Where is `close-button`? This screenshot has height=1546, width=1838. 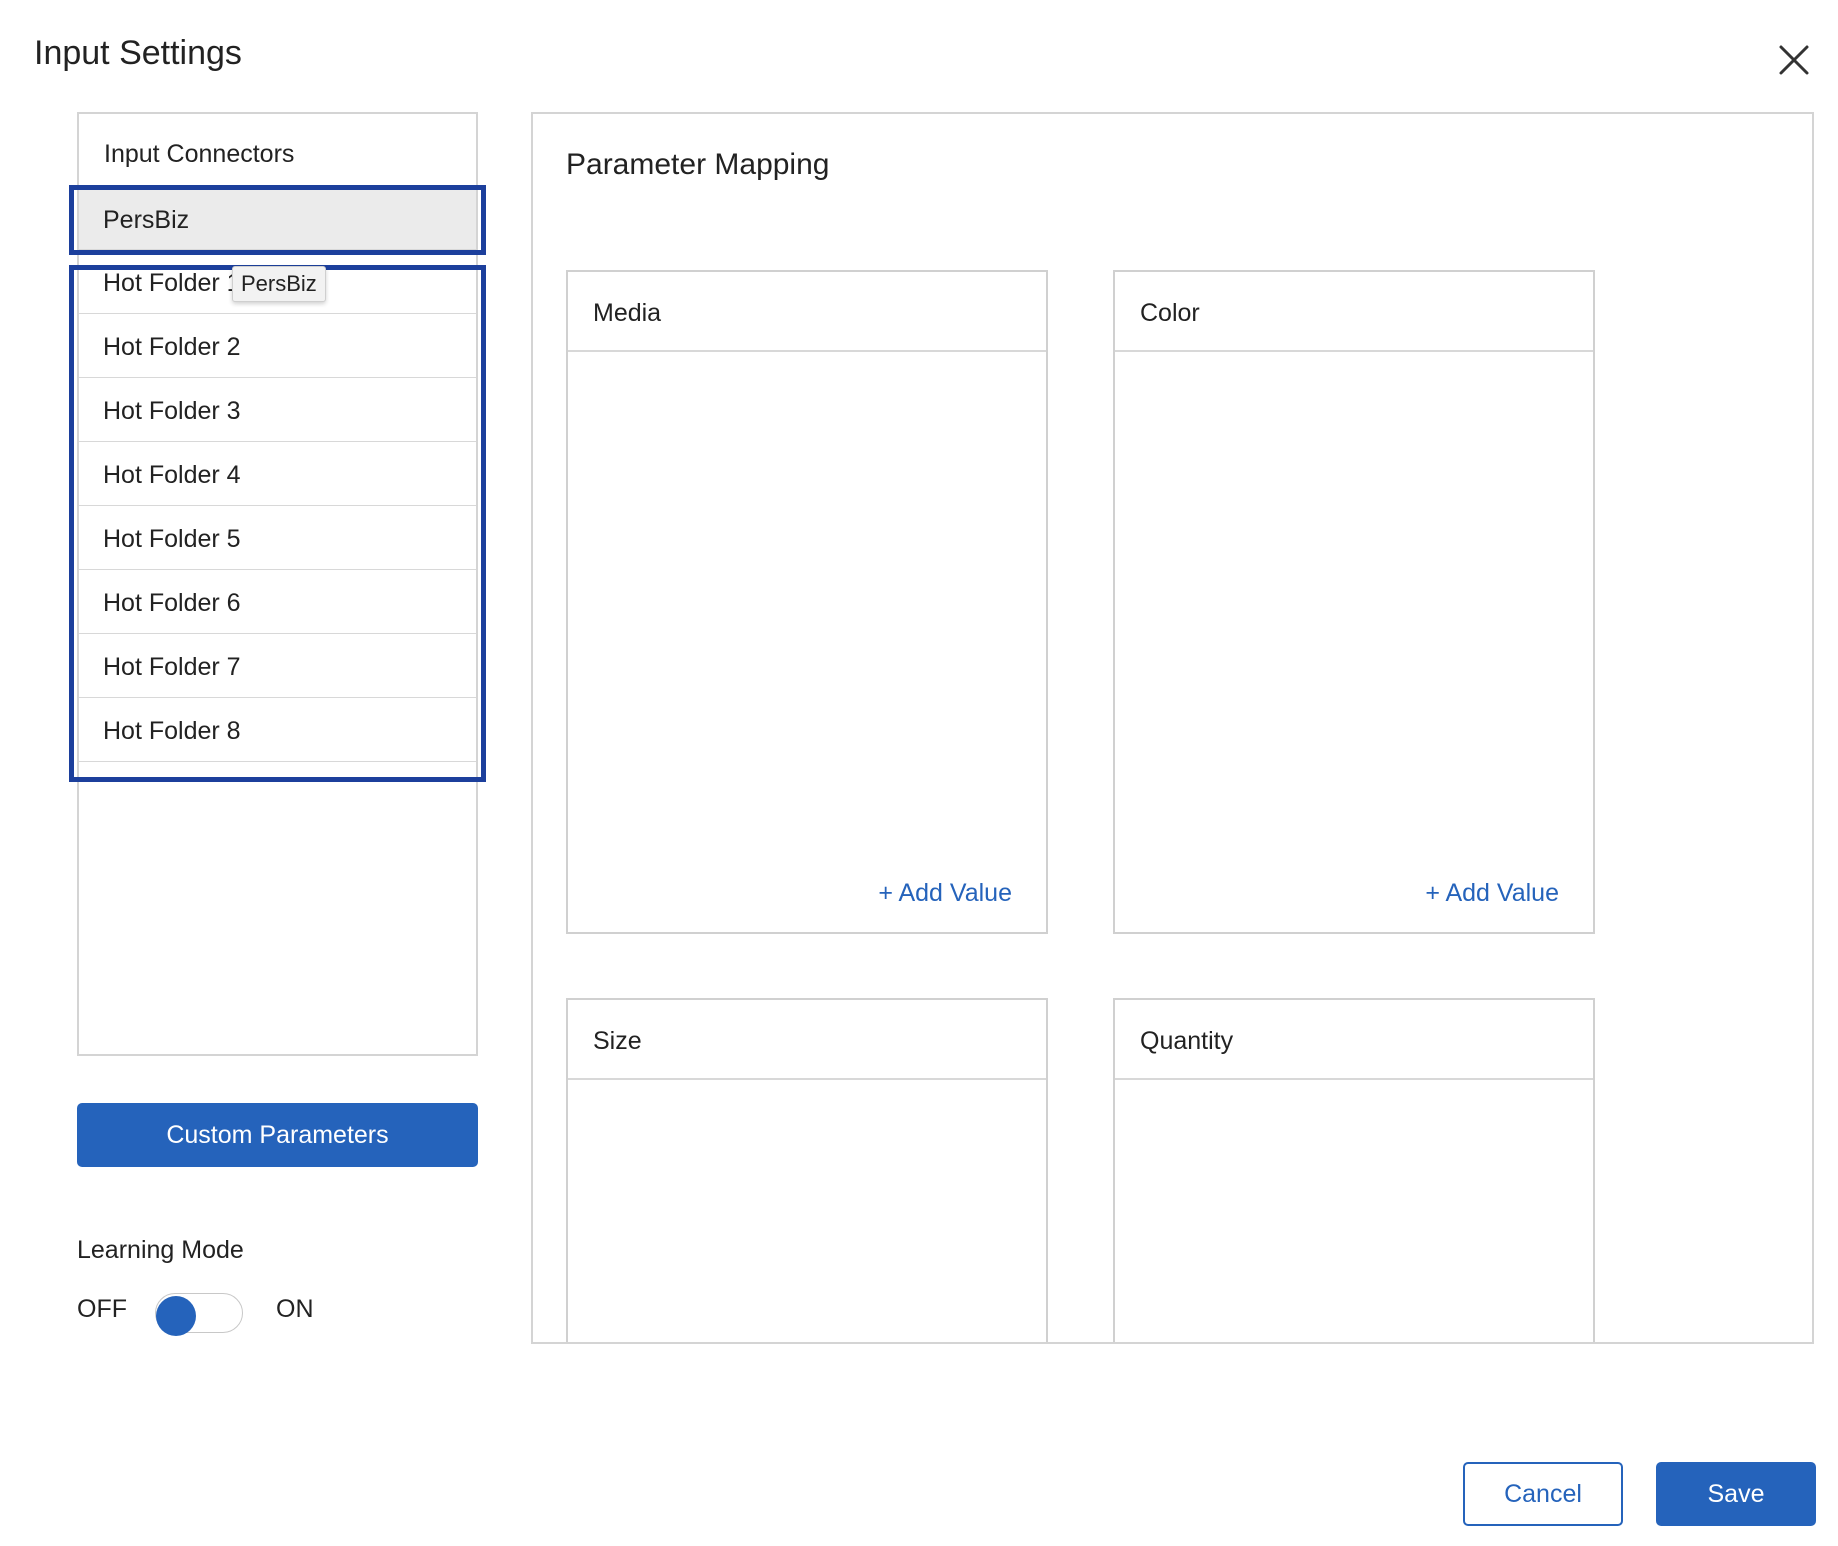 close-button is located at coordinates (1794, 60).